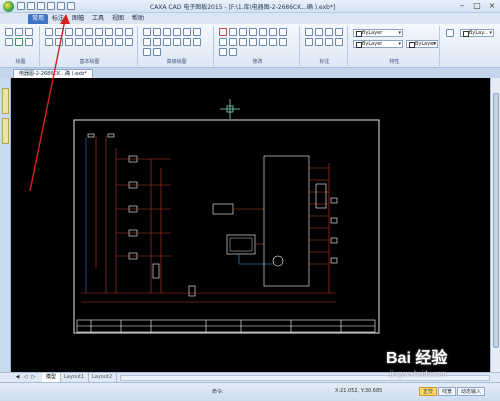 The height and width of the screenshot is (401, 500). What do you see at coordinates (418, 374) in the screenshot?
I see `watermark-url: jingyan.baidu.com` at bounding box center [418, 374].